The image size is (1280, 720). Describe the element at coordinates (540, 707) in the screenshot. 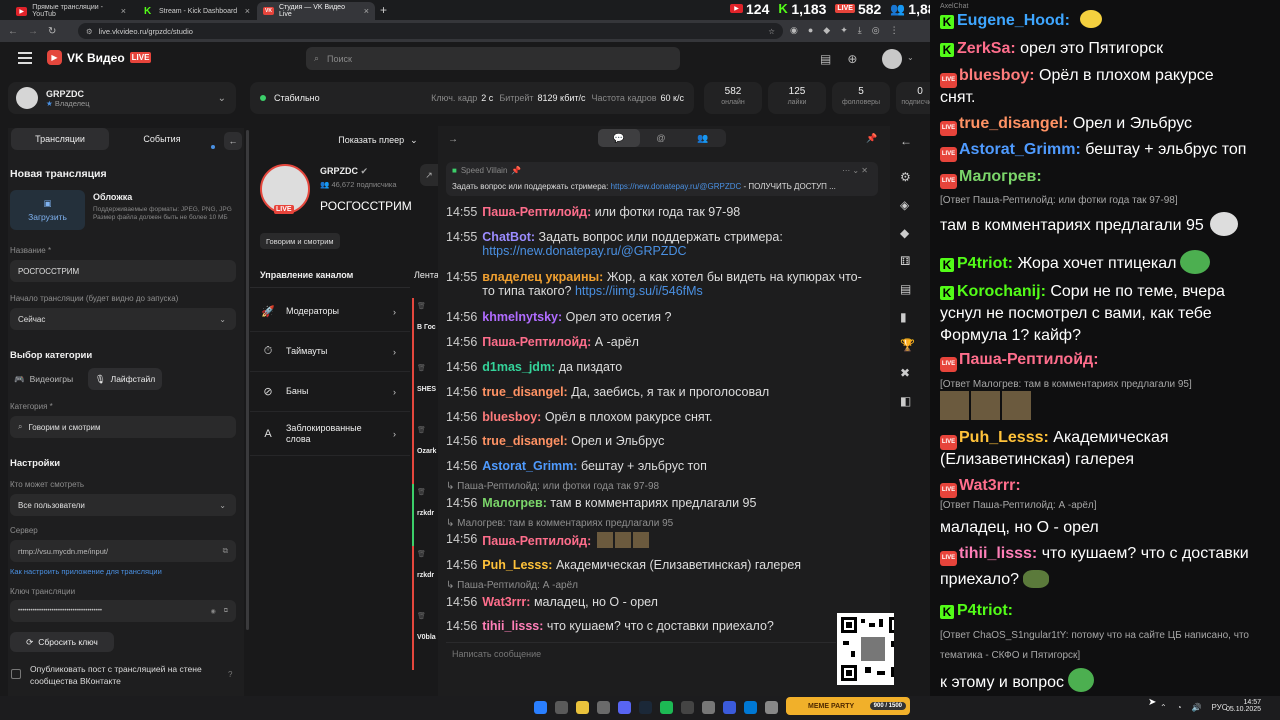

I see `start-icon` at that location.